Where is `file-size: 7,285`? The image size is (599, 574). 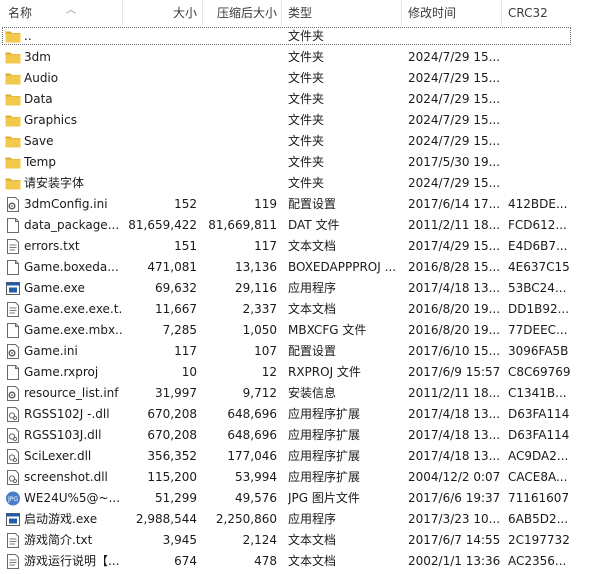
file-size: 7,285 is located at coordinates (179, 330).